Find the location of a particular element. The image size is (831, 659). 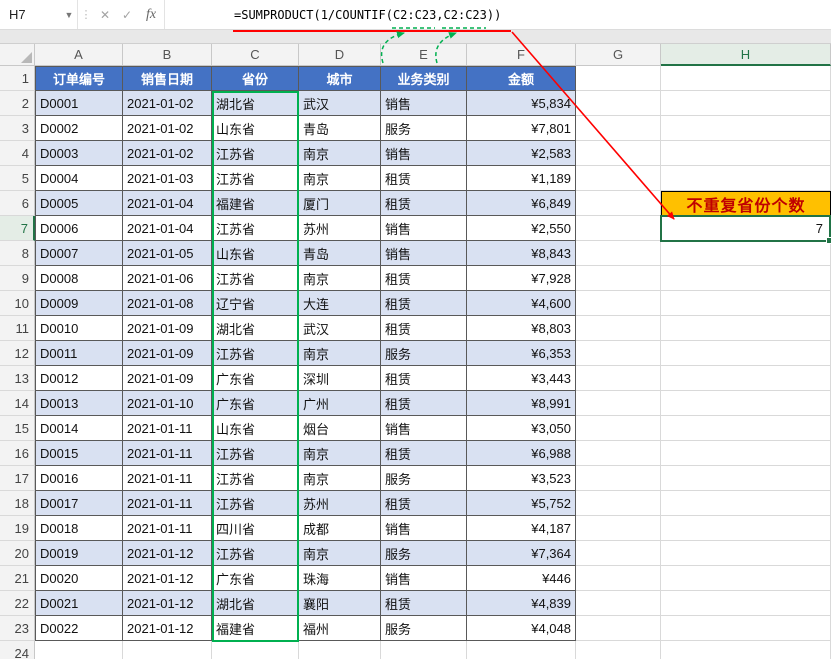

cell-B7: 2021-01-04 is located at coordinates (167, 228).